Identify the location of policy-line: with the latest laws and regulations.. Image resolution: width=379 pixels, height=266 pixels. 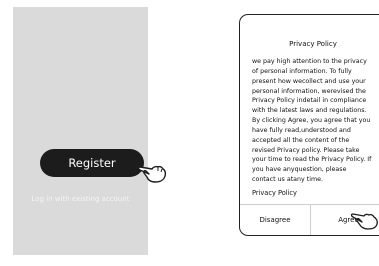
(309, 111).